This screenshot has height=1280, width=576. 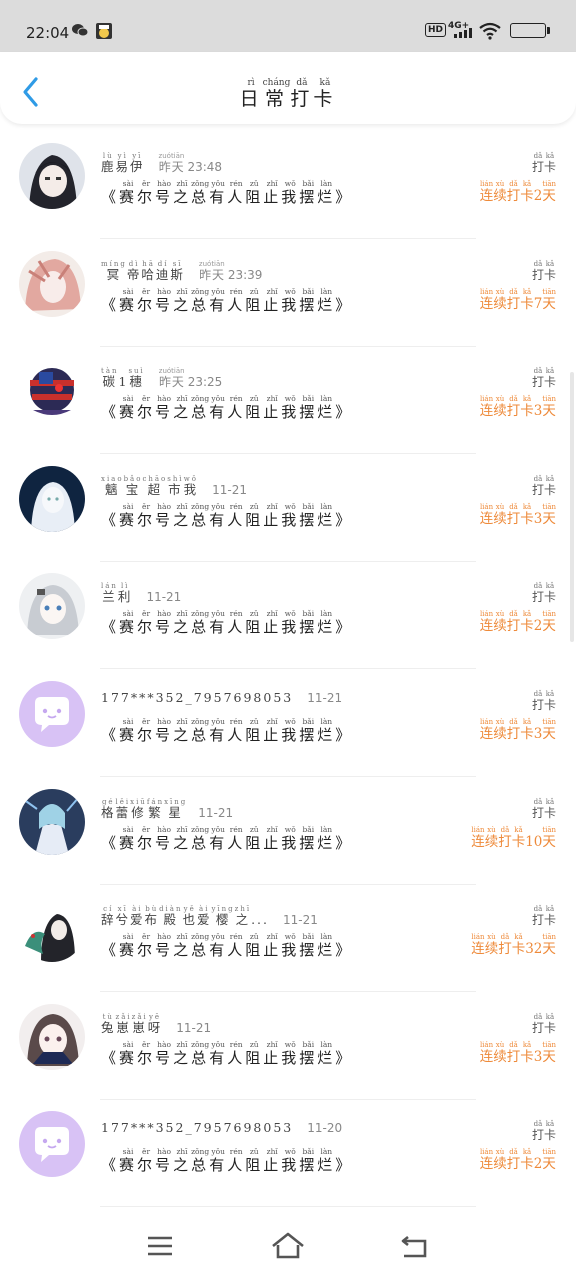 What do you see at coordinates (141, 593) in the screenshot?
I see `user-line: 兰lán利lì 11-21` at bounding box center [141, 593].